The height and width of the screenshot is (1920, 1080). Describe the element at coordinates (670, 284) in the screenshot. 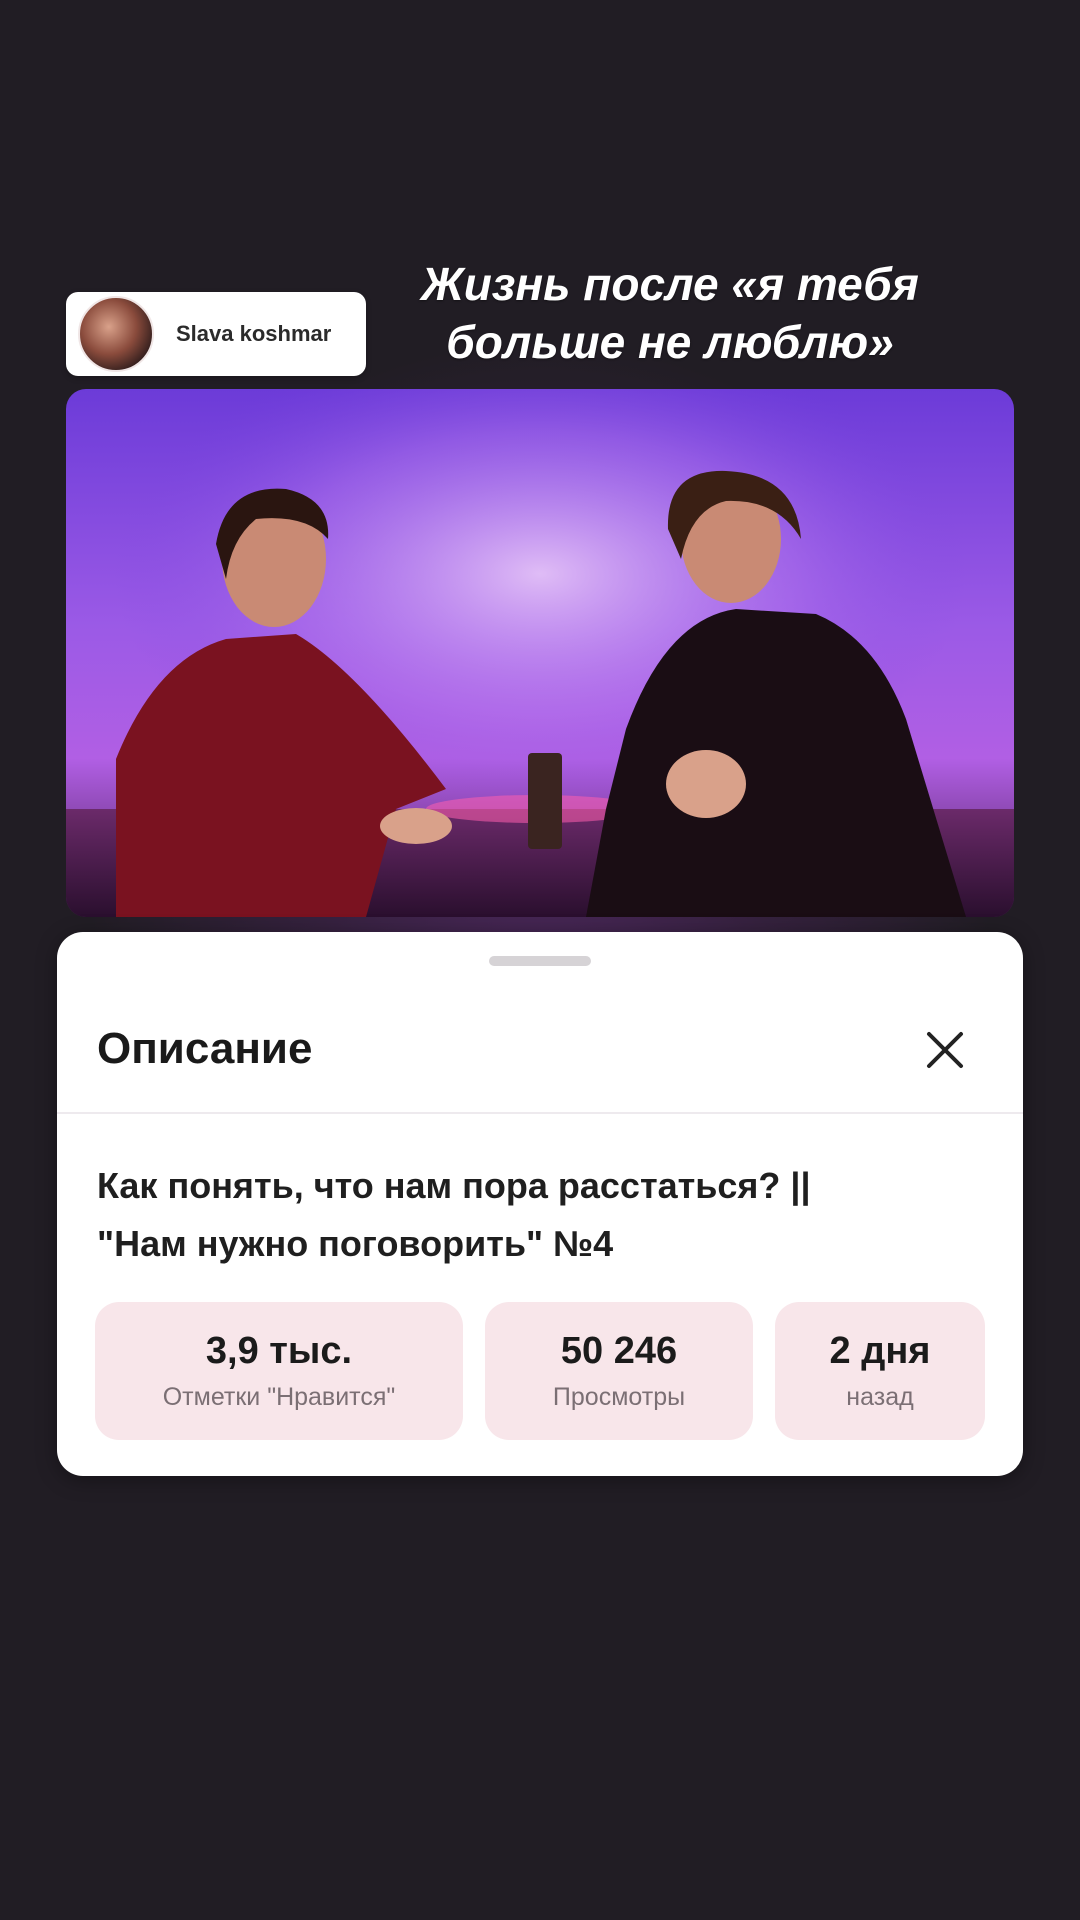

I see `caption-line-1: Жизнь после «я тебя` at that location.